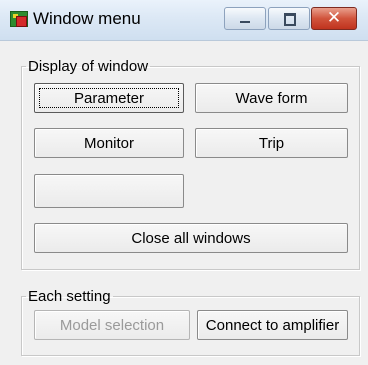  I want to click on trip-button: Trip, so click(271, 143).